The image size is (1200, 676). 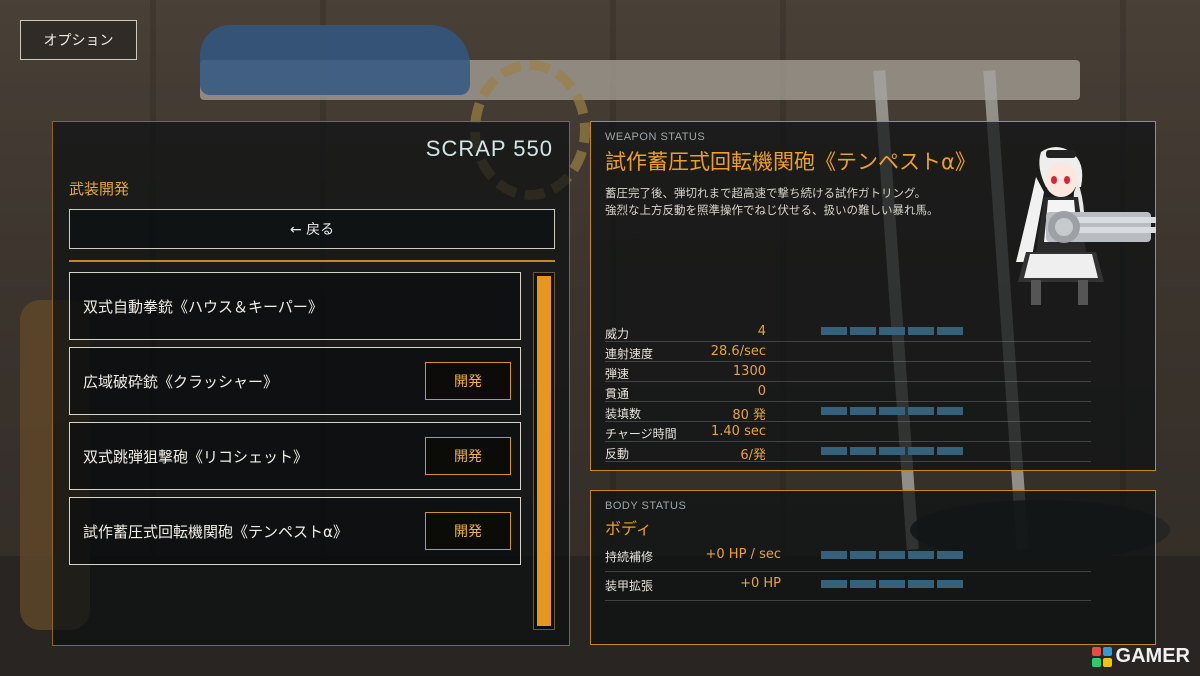 What do you see at coordinates (749, 415) in the screenshot?
I see `stat-value: 80 発` at bounding box center [749, 415].